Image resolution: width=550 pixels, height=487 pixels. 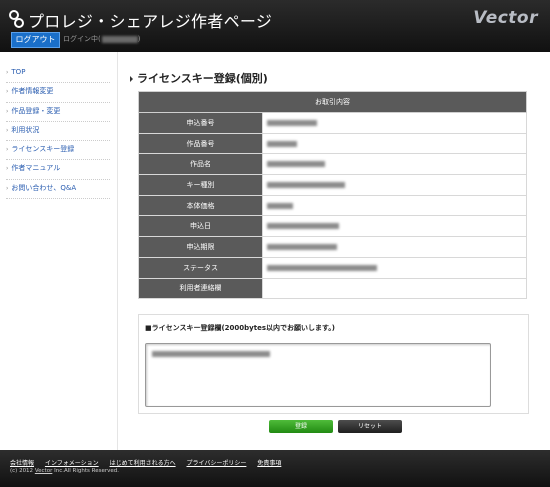 I want to click on table-row: ステータス, so click(x=332, y=267).